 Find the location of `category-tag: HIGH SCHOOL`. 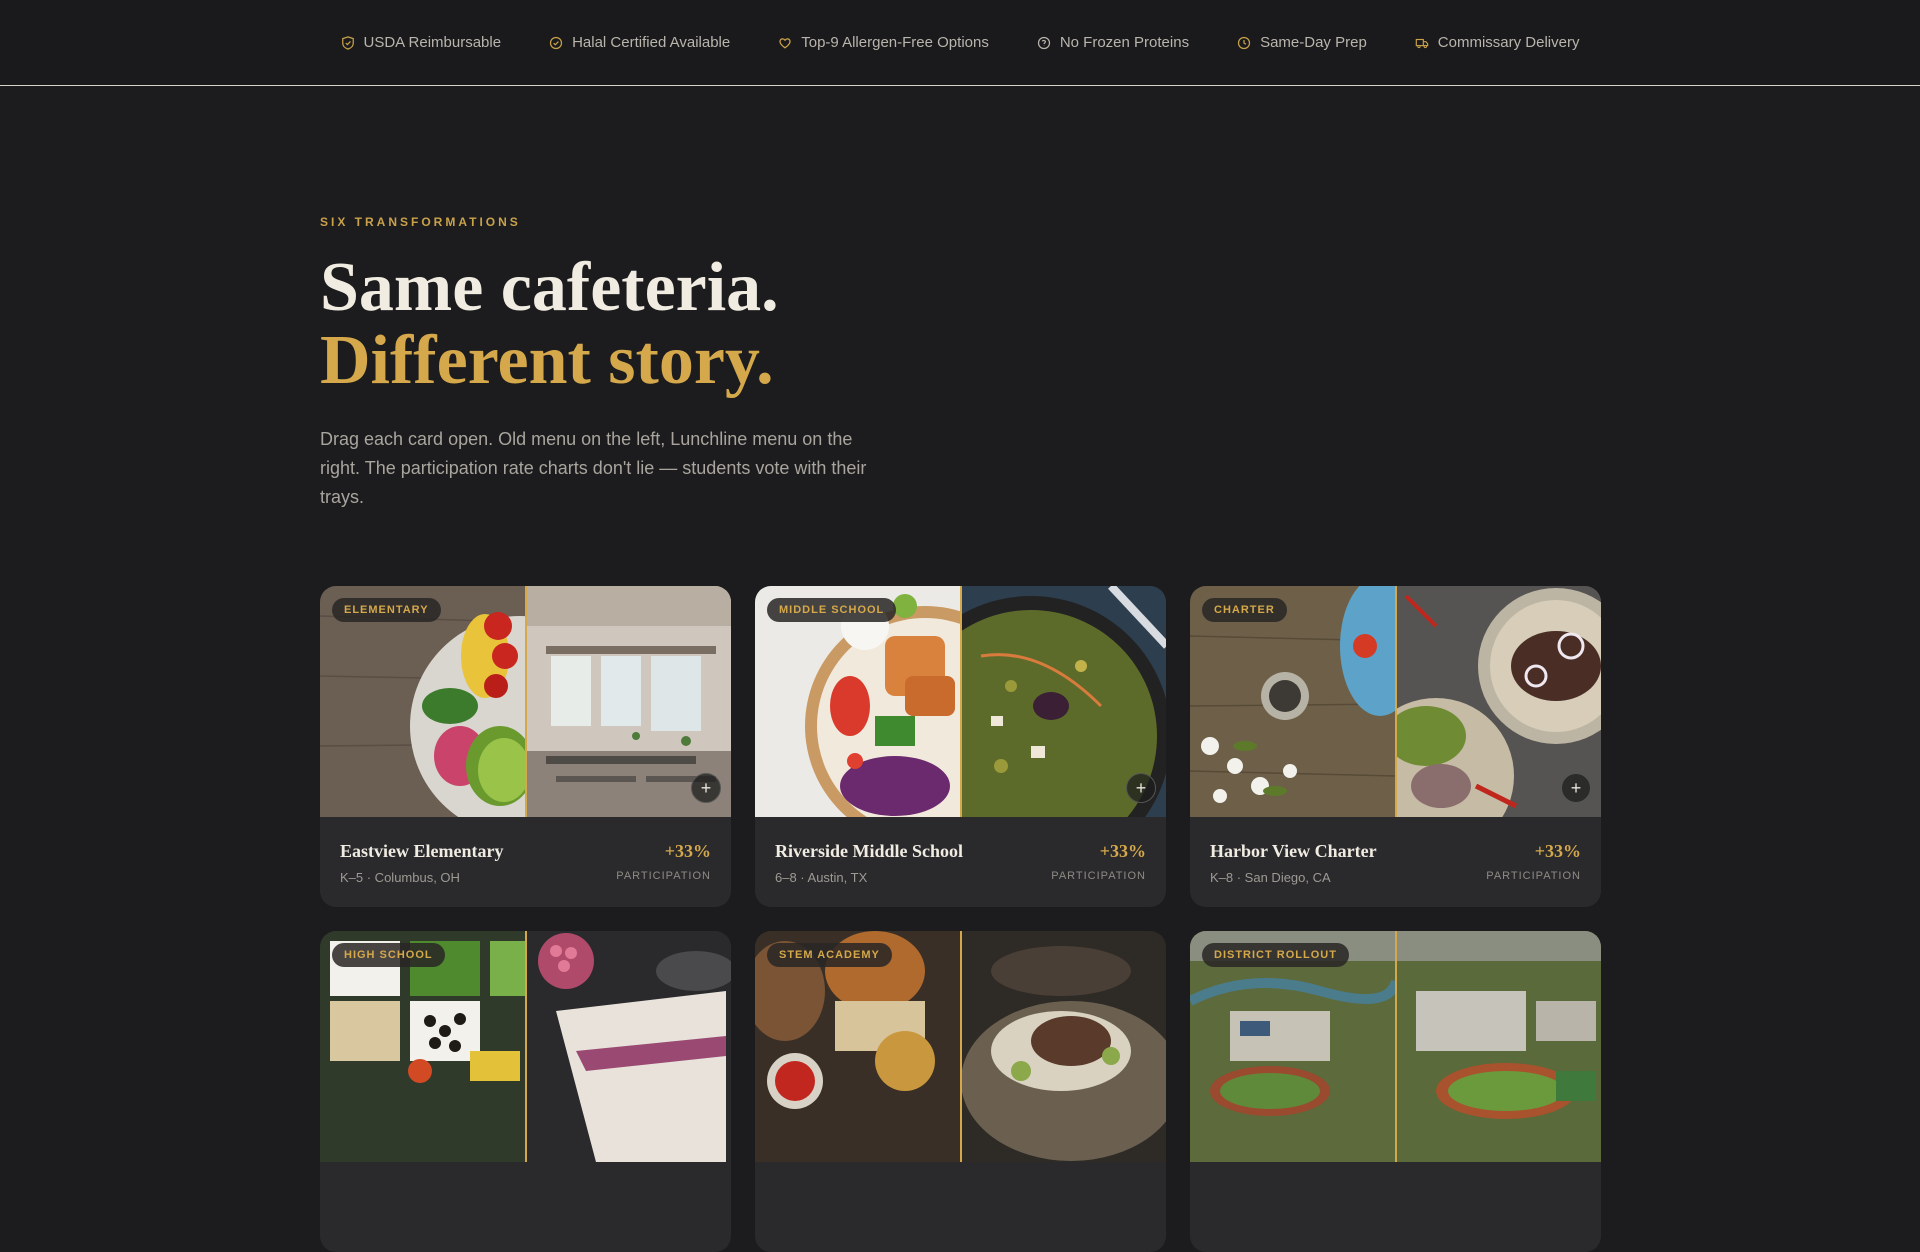

category-tag: HIGH SCHOOL is located at coordinates (388, 955).